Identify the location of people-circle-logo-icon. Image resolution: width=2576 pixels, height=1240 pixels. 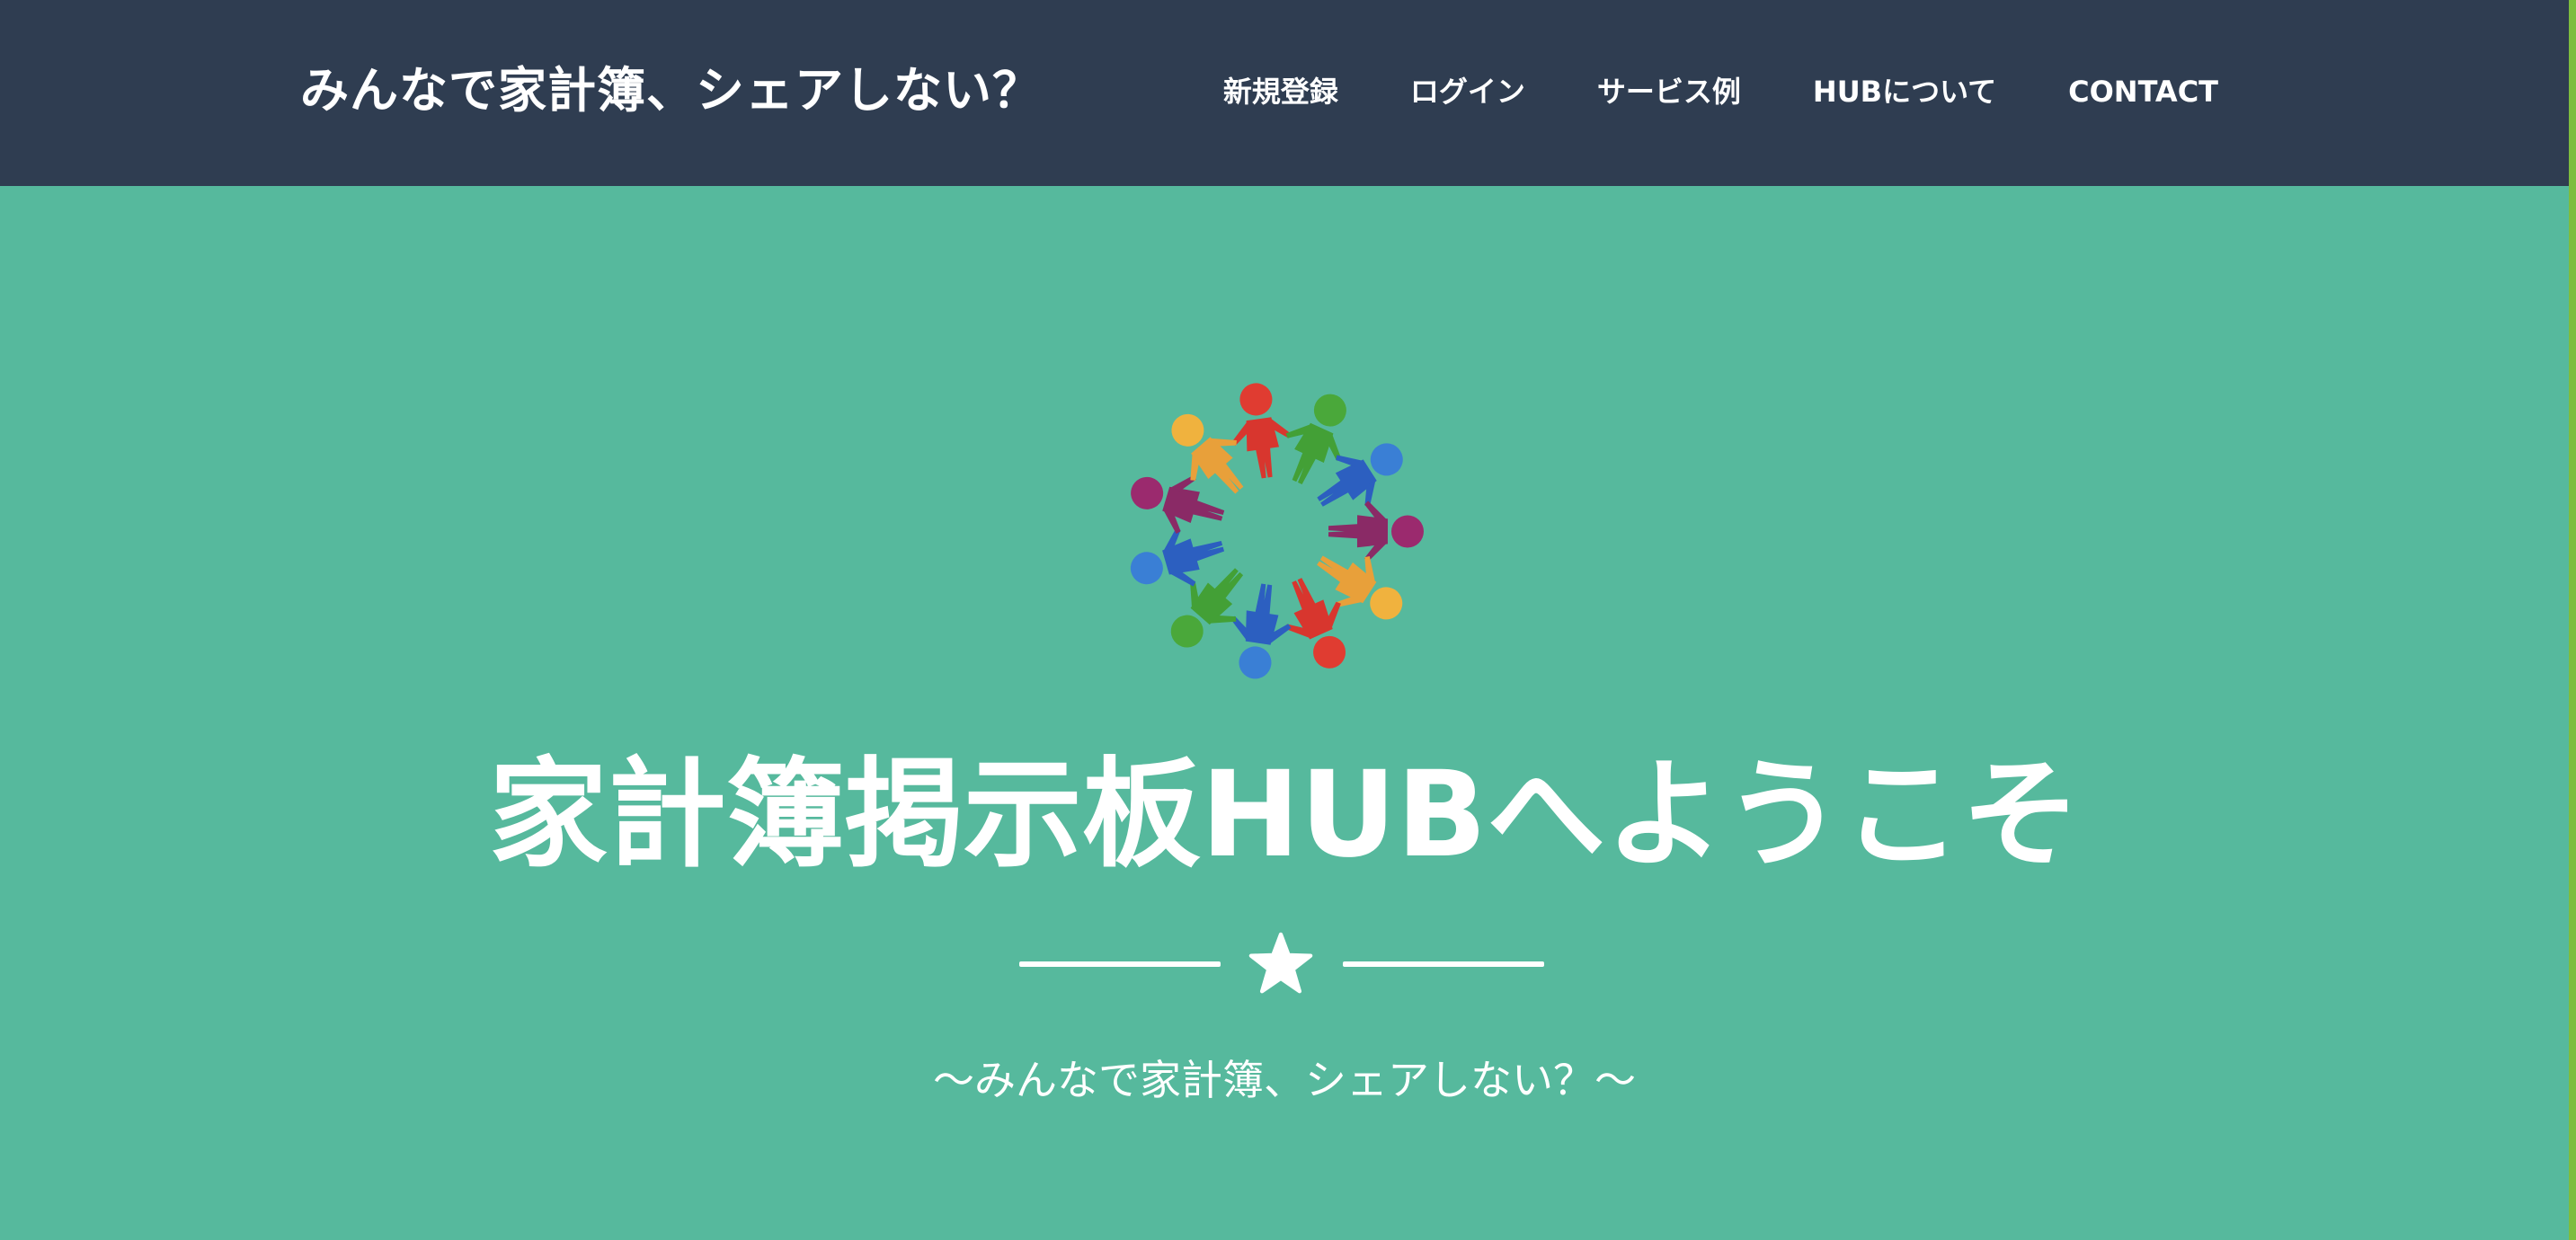
(1277, 531).